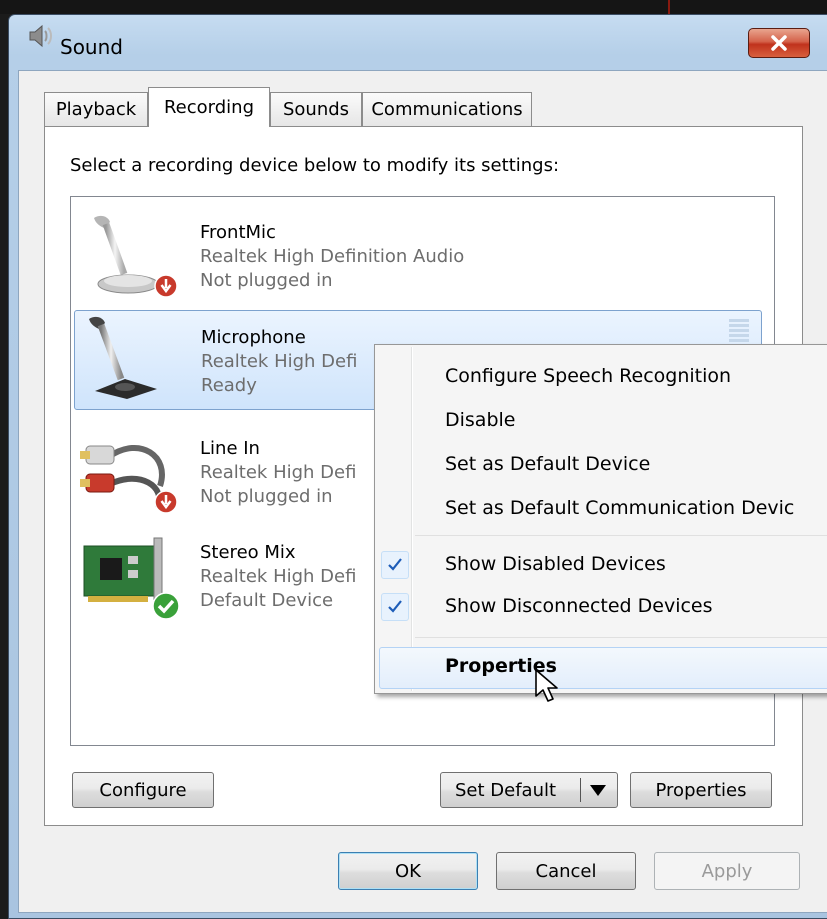 The height and width of the screenshot is (919, 827). Describe the element at coordinates (40, 36) in the screenshot. I see `speaker-icon` at that location.